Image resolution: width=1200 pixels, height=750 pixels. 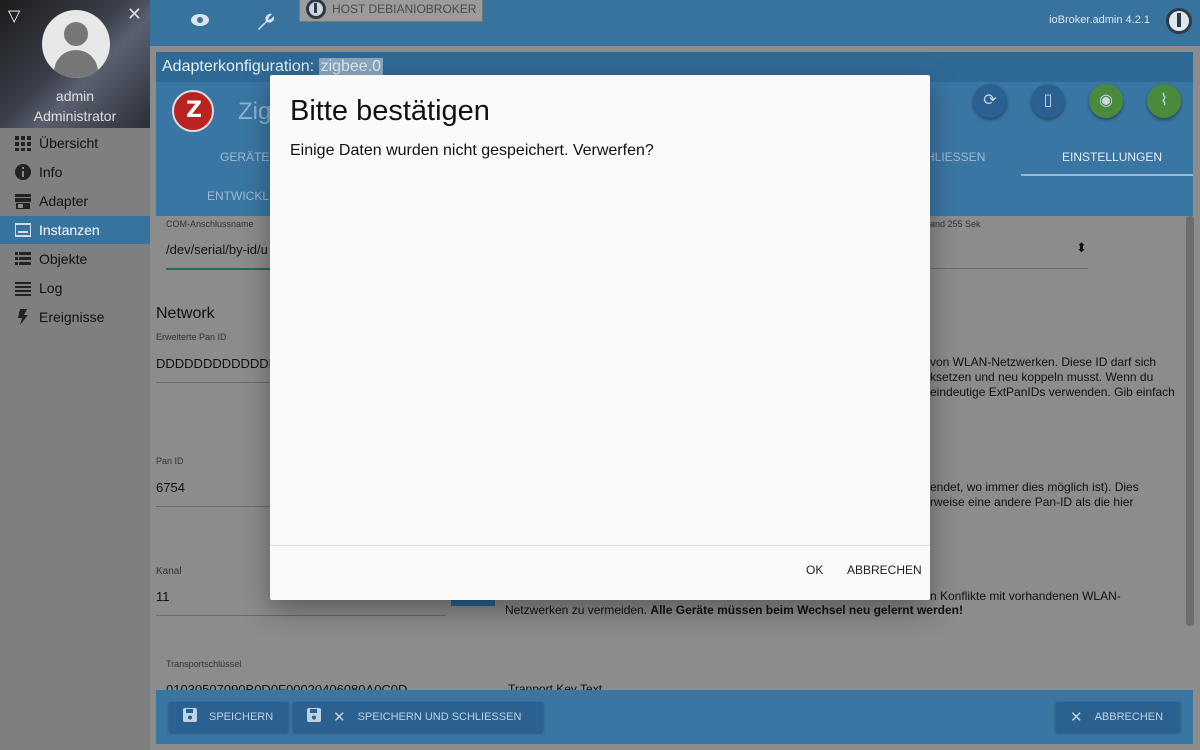 I want to click on sidebar-item-label: Instanzen, so click(x=69, y=230).